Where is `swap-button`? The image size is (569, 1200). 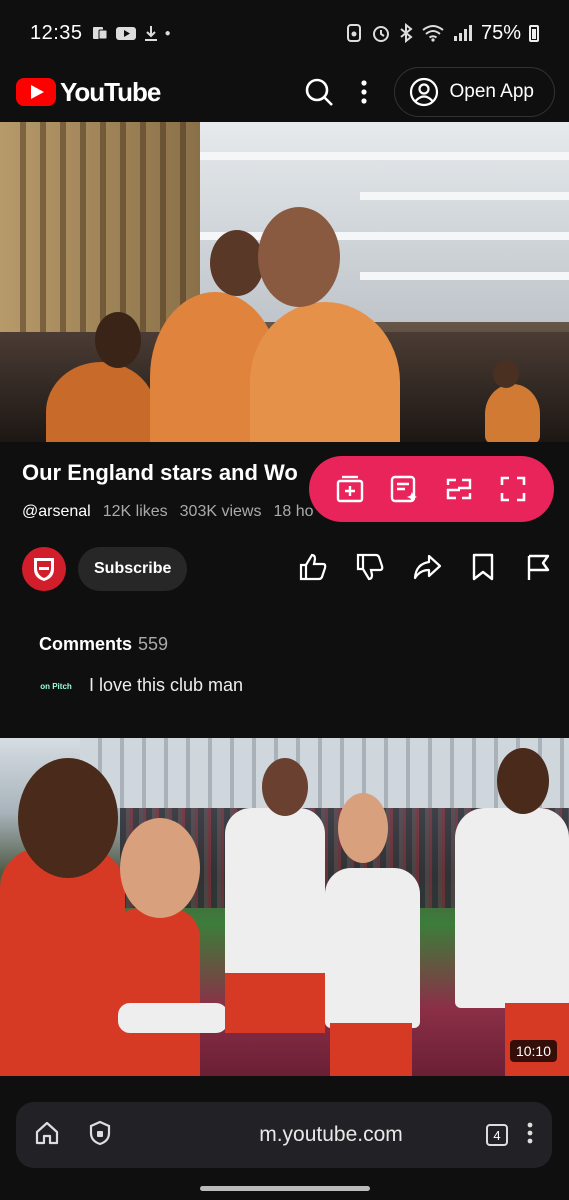 swap-button is located at coordinates (459, 489).